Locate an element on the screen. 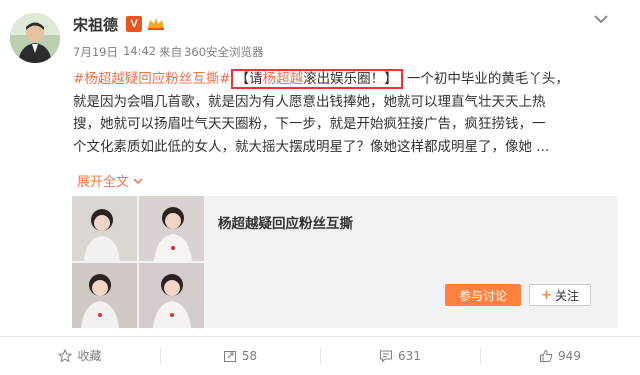 Image resolution: width=640 pixels, height=375 pixels. favorite-button: 收藏 is located at coordinates (80, 355).